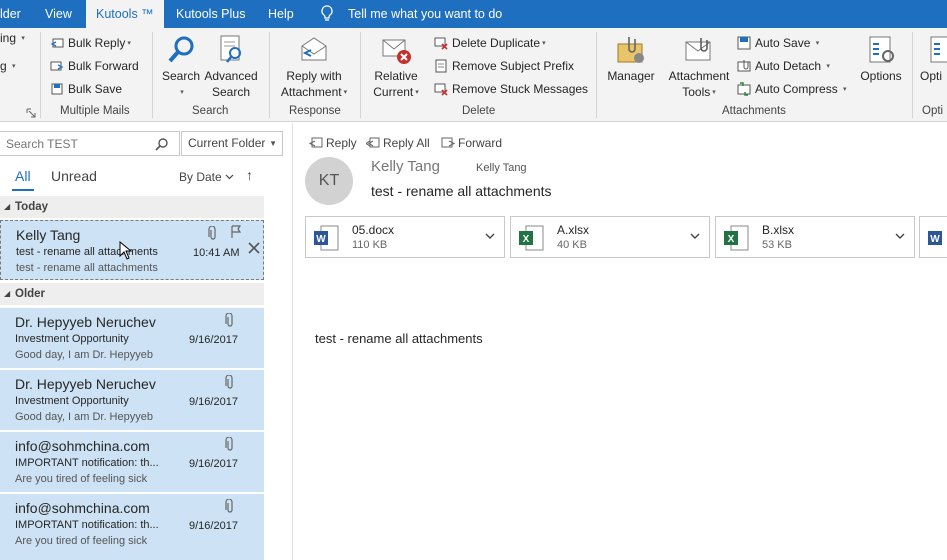 Image resolution: width=947 pixels, height=560 pixels. What do you see at coordinates (448, 142) in the screenshot?
I see `forward-icon` at bounding box center [448, 142].